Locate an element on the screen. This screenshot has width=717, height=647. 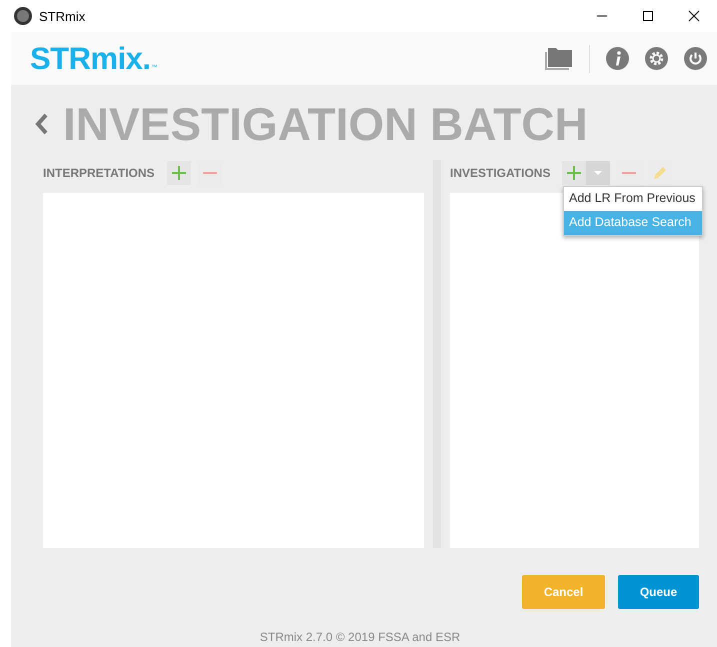
caret-icon is located at coordinates (598, 172).